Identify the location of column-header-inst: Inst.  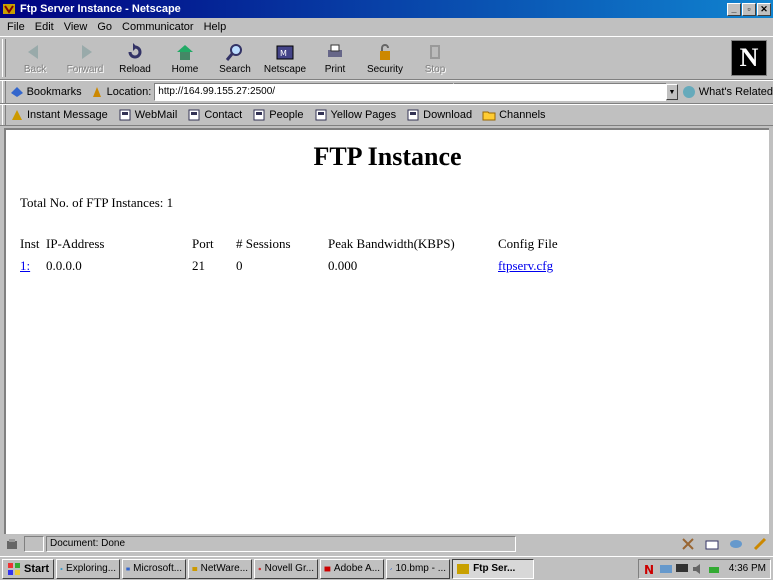
(30, 243).